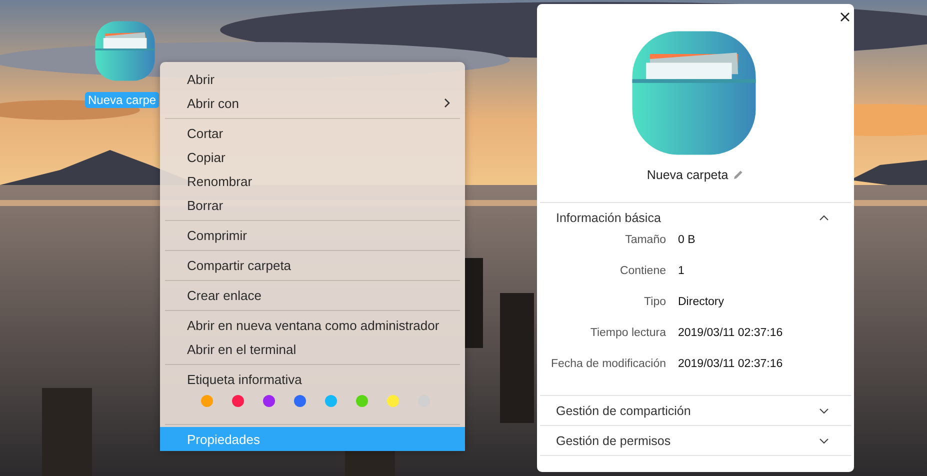 The image size is (927, 476). Describe the element at coordinates (687, 175) in the screenshot. I see `folder-name: Nueva carpeta` at that location.